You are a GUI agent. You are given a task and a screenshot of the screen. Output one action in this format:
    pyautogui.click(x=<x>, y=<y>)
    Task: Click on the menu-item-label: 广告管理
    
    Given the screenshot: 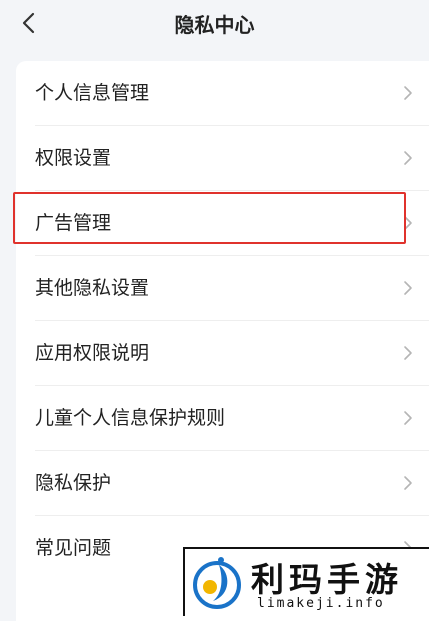 What is the action you would take?
    pyautogui.click(x=73, y=223)
    